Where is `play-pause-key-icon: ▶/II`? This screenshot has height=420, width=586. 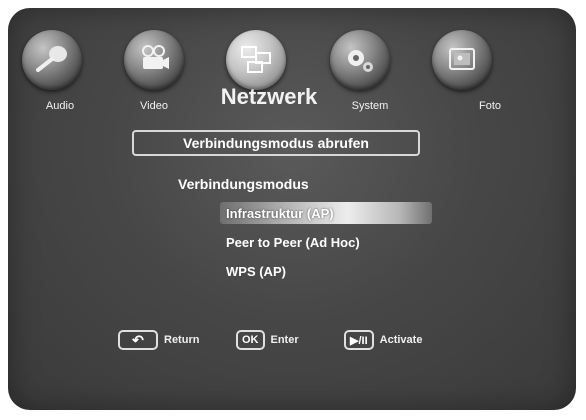
play-pause-key-icon: ▶/II is located at coordinates (359, 340).